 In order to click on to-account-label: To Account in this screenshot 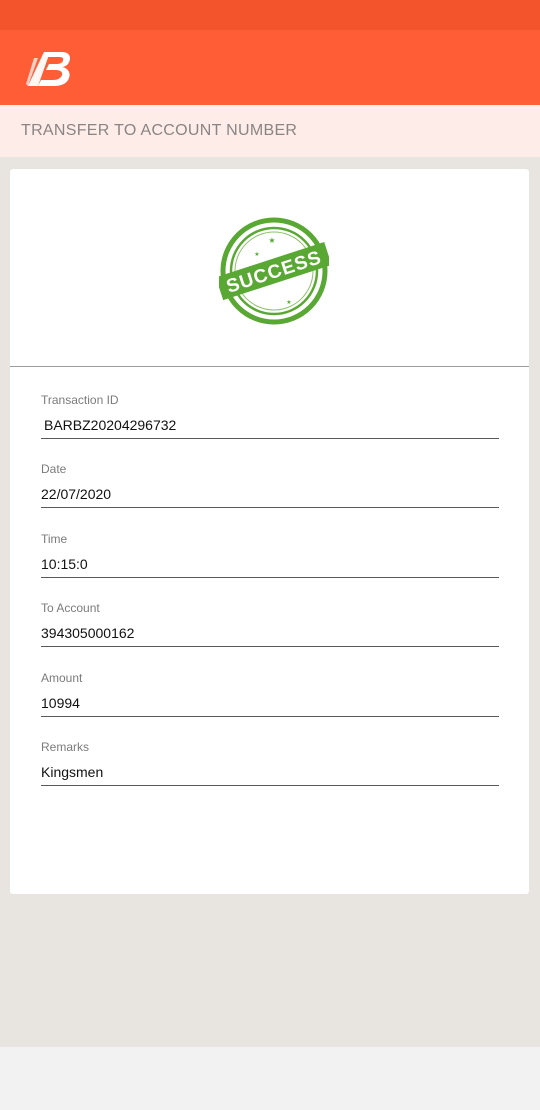, I will do `click(70, 608)`.